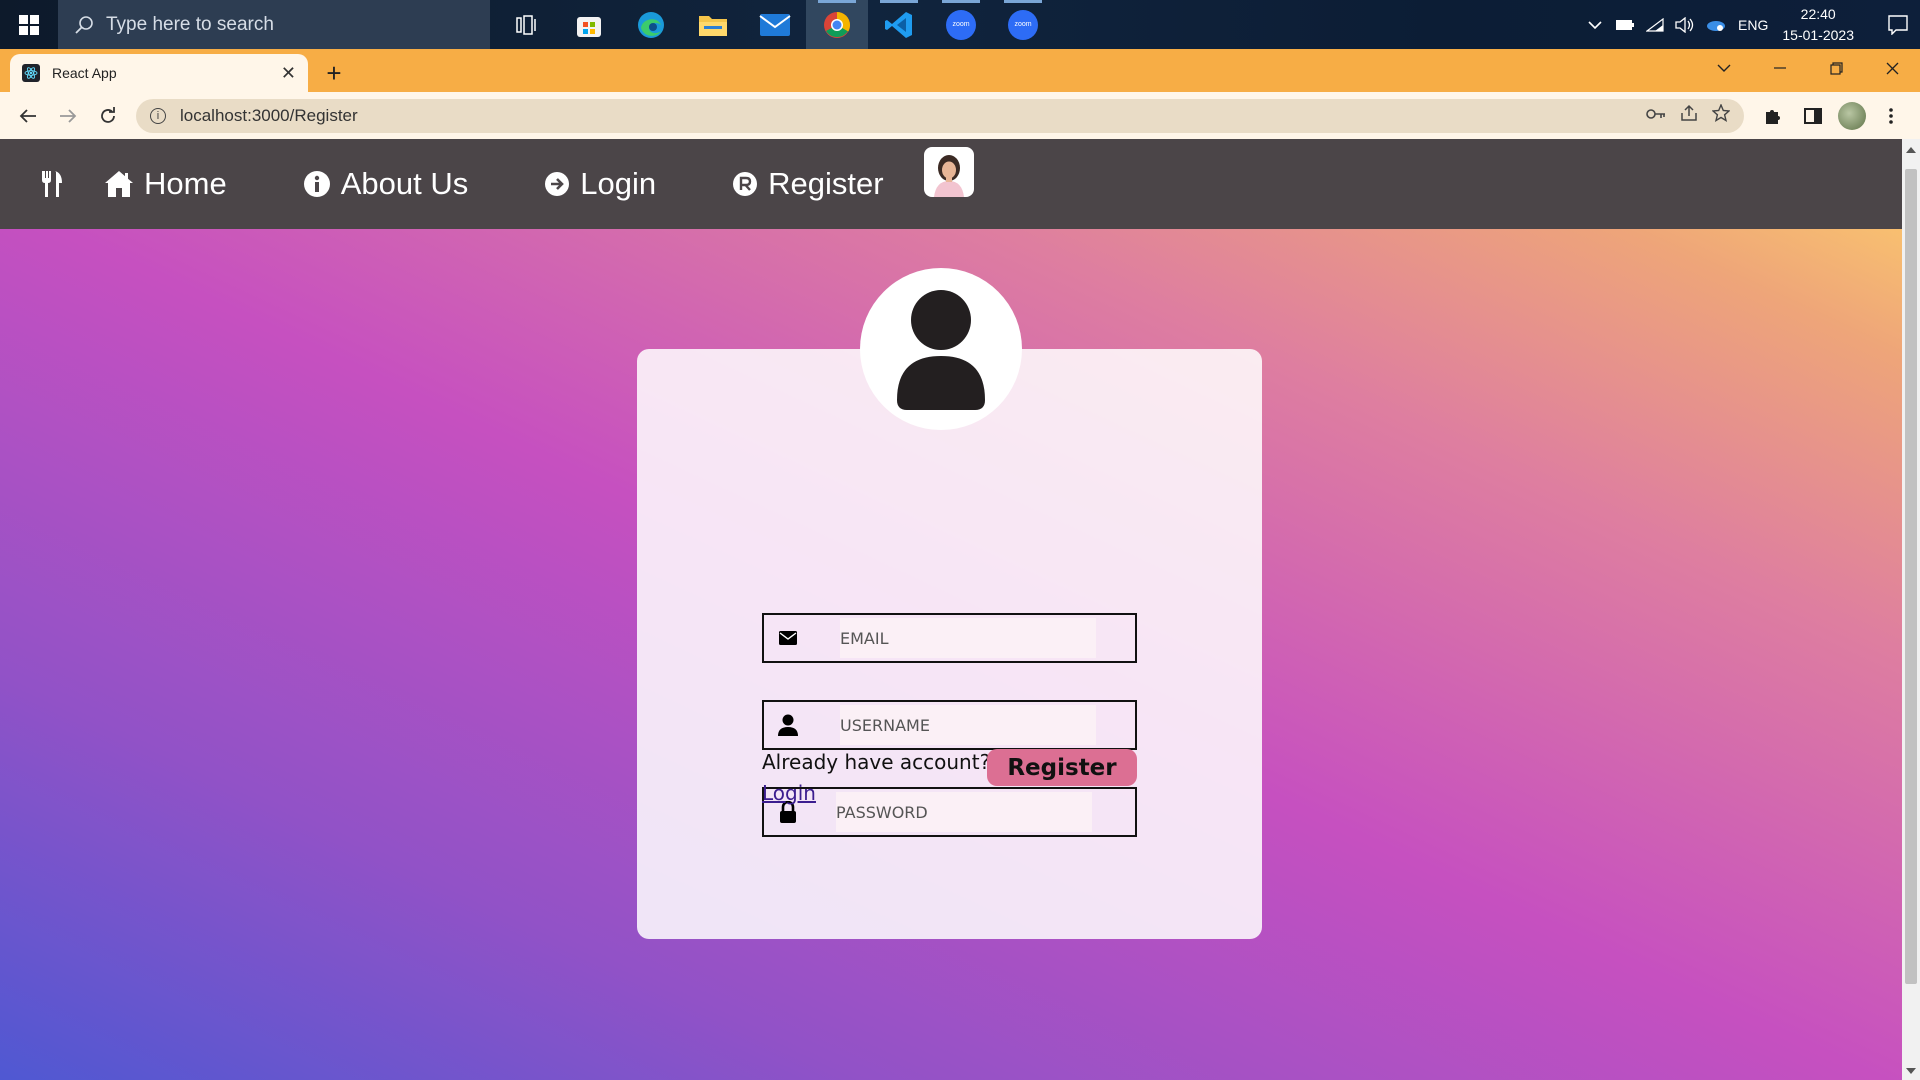 Image resolution: width=1920 pixels, height=1080 pixels. I want to click on file-explorer-icon, so click(713, 25).